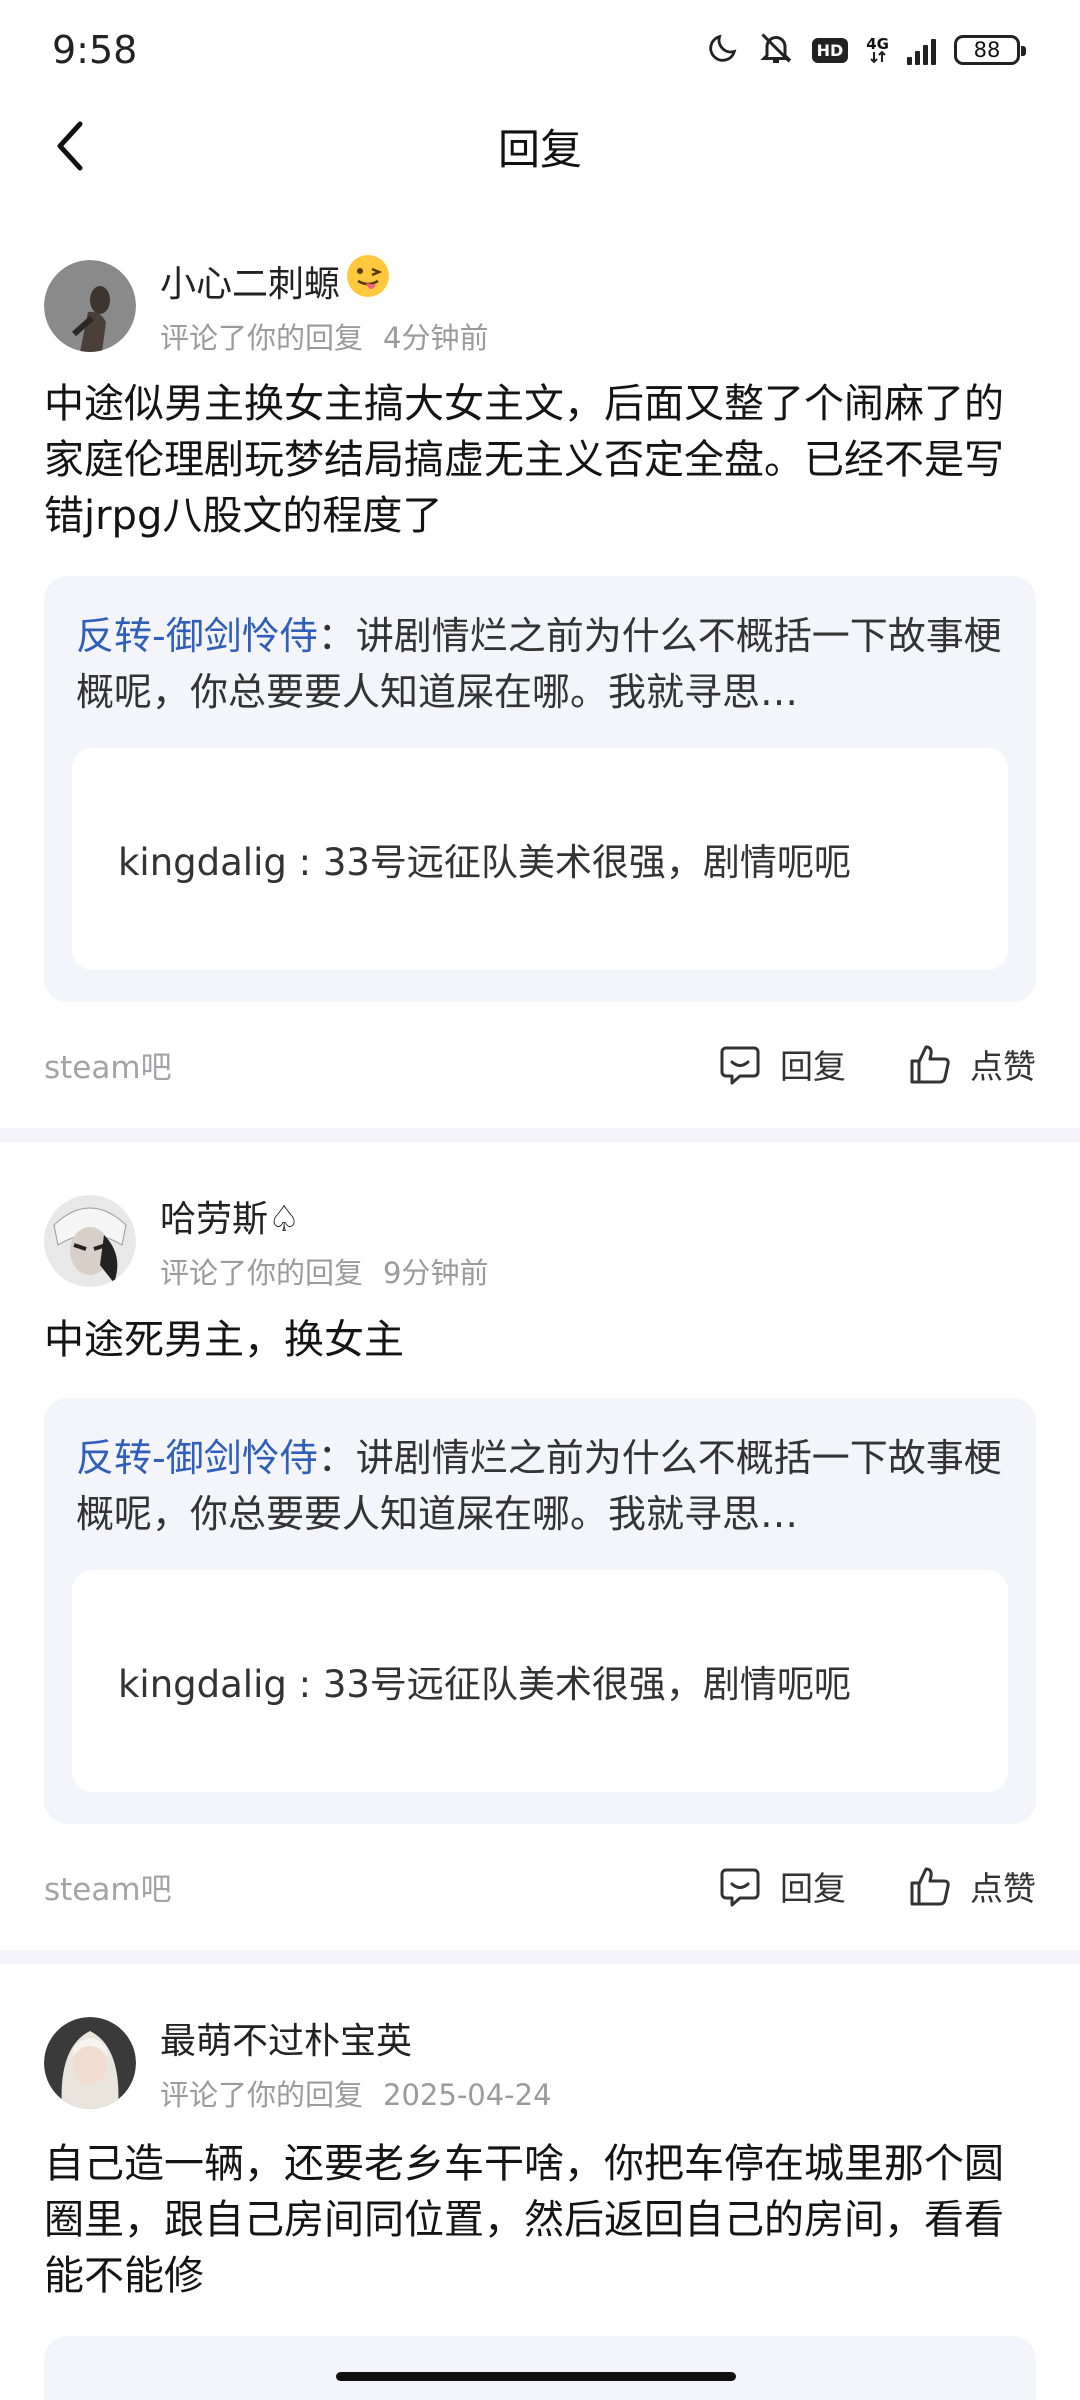 This screenshot has height=2400, width=1080. Describe the element at coordinates (467, 2095) in the screenshot. I see `timestamp: 2025-04-24` at that location.